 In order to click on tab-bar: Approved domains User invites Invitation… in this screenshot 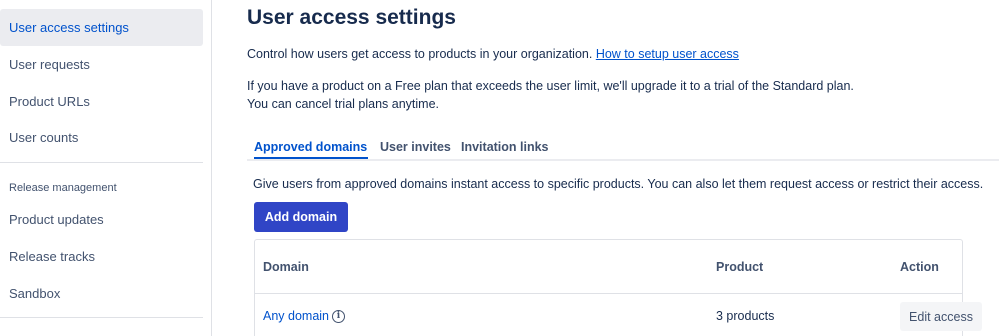, I will do `click(623, 149)`.